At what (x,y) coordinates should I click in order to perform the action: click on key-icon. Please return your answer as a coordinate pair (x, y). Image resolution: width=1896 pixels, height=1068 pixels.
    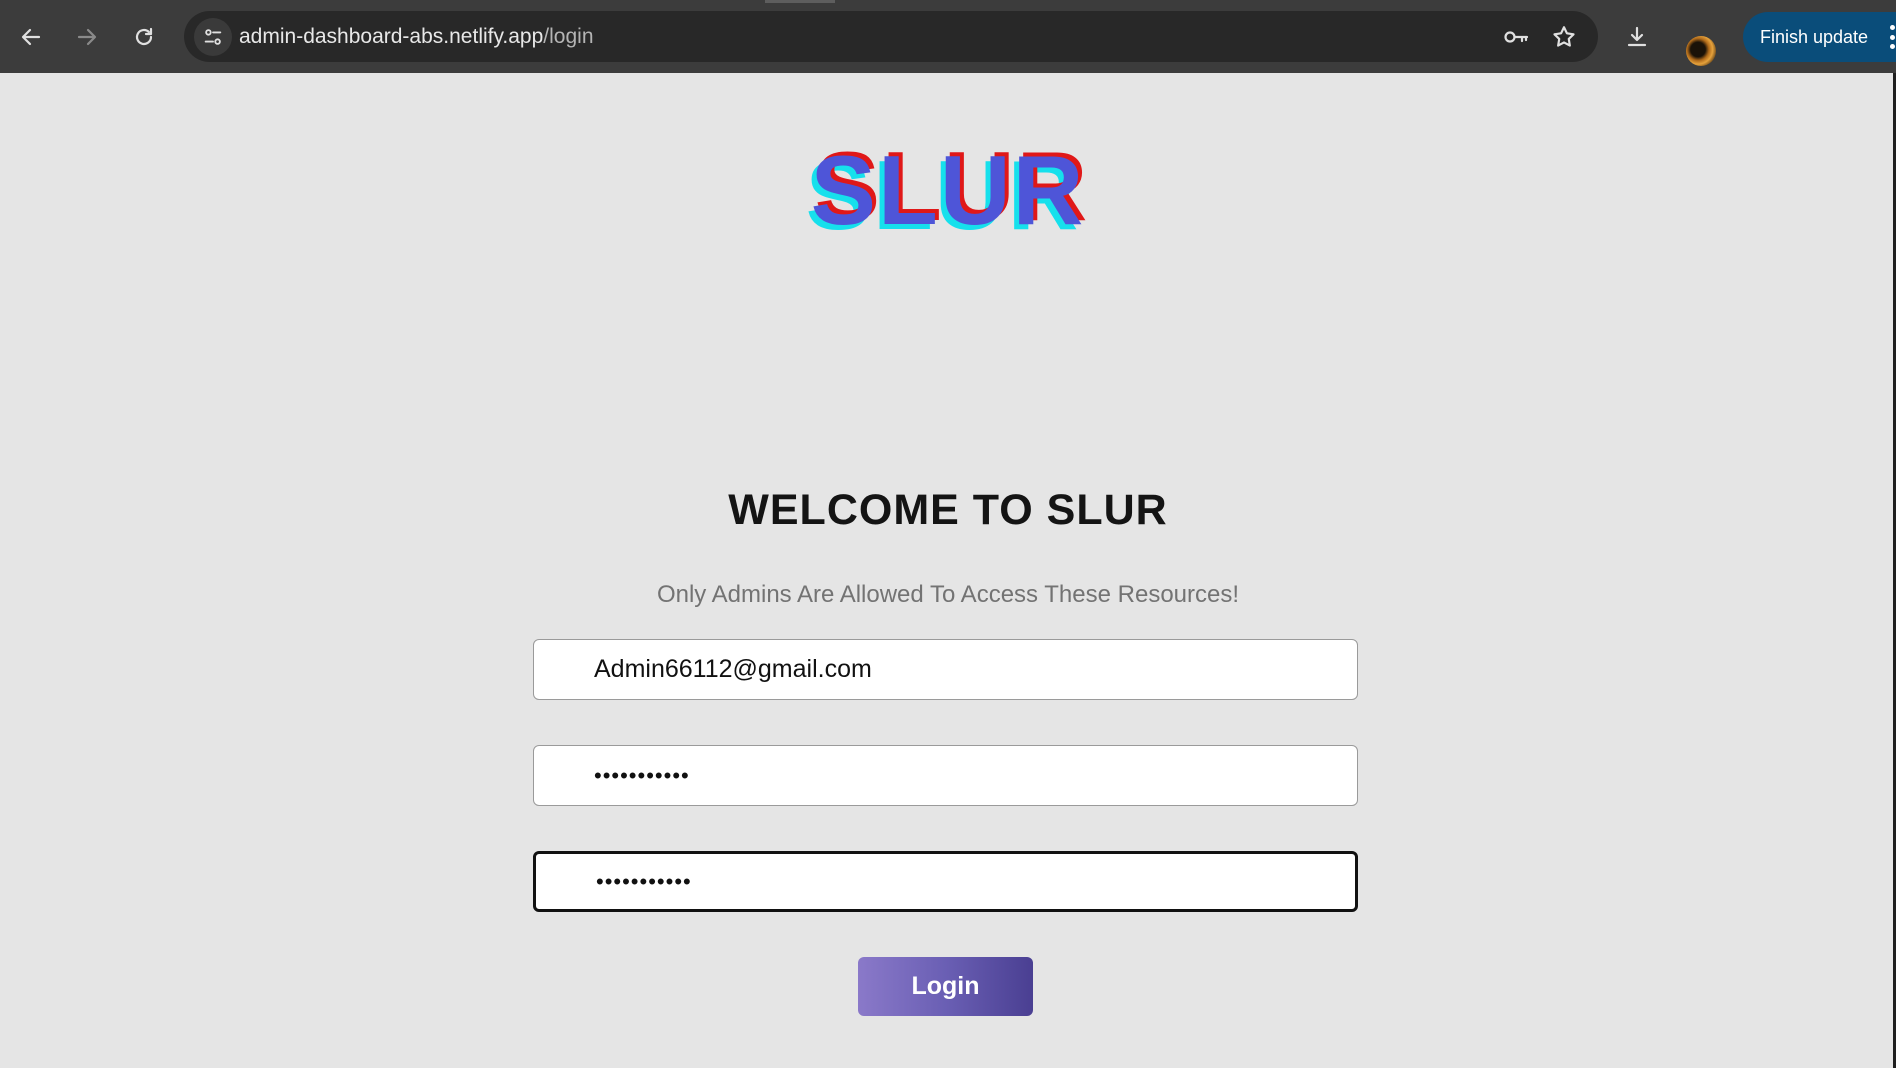
    Looking at the image, I should click on (1516, 37).